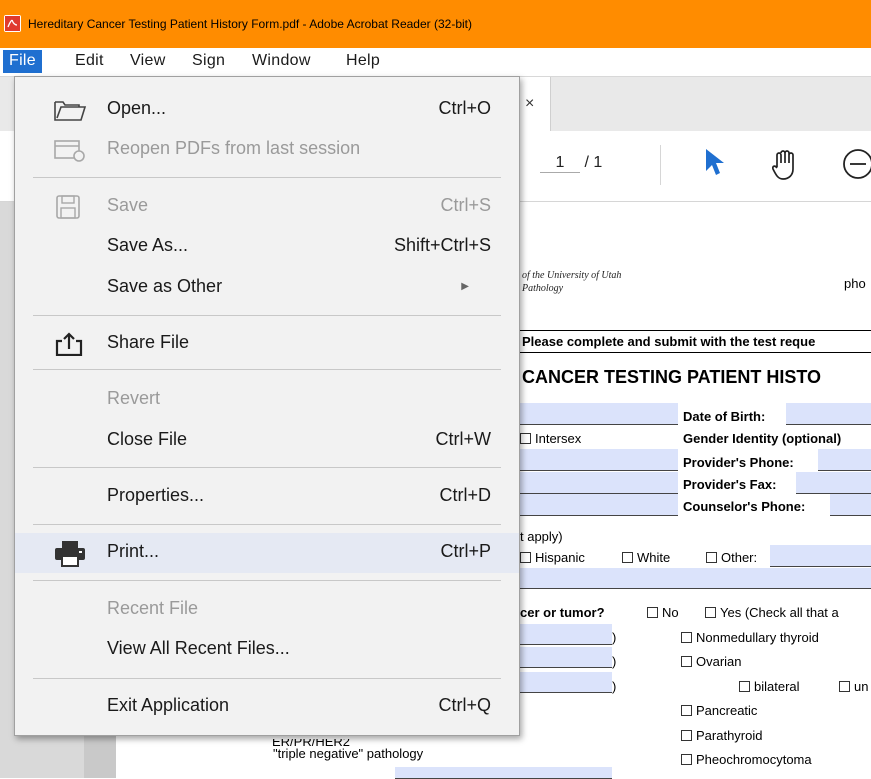 This screenshot has width=871, height=779. I want to click on page-number-input: 1, so click(560, 163).